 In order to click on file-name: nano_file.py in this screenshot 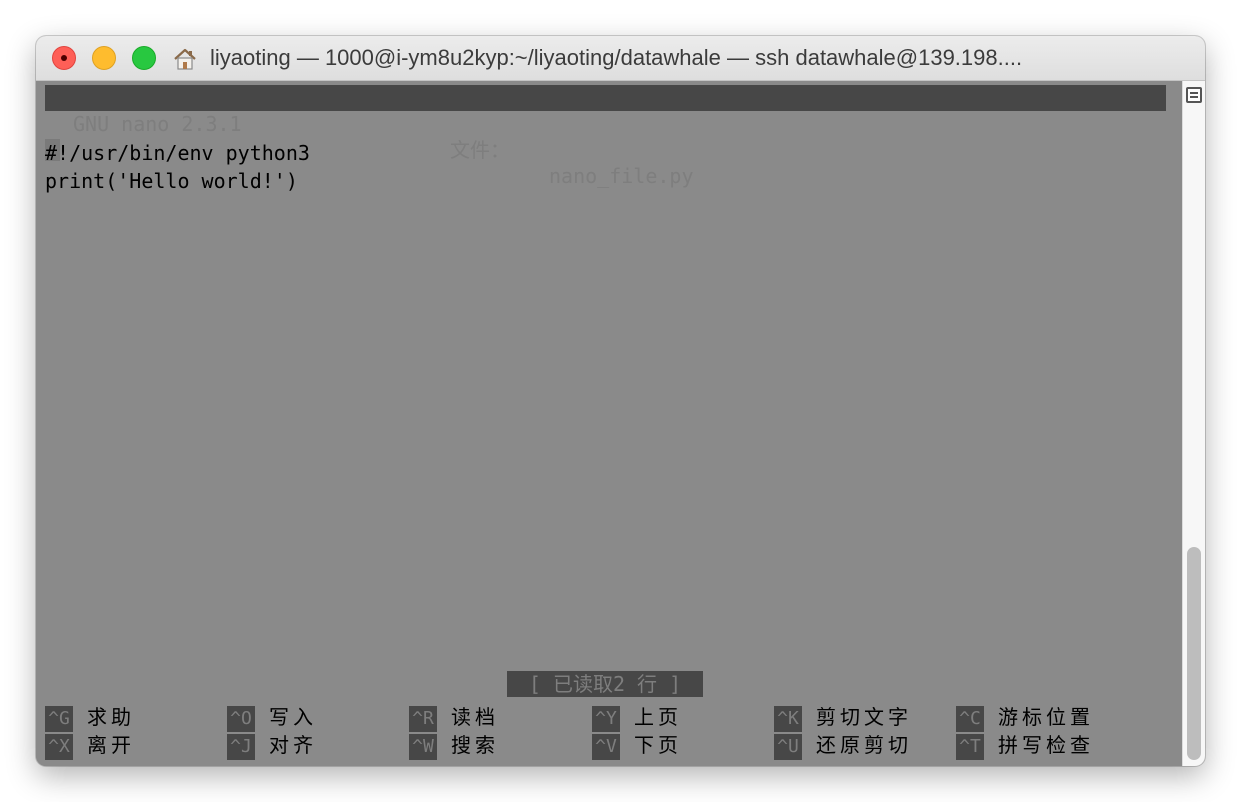, I will do `click(621, 176)`.